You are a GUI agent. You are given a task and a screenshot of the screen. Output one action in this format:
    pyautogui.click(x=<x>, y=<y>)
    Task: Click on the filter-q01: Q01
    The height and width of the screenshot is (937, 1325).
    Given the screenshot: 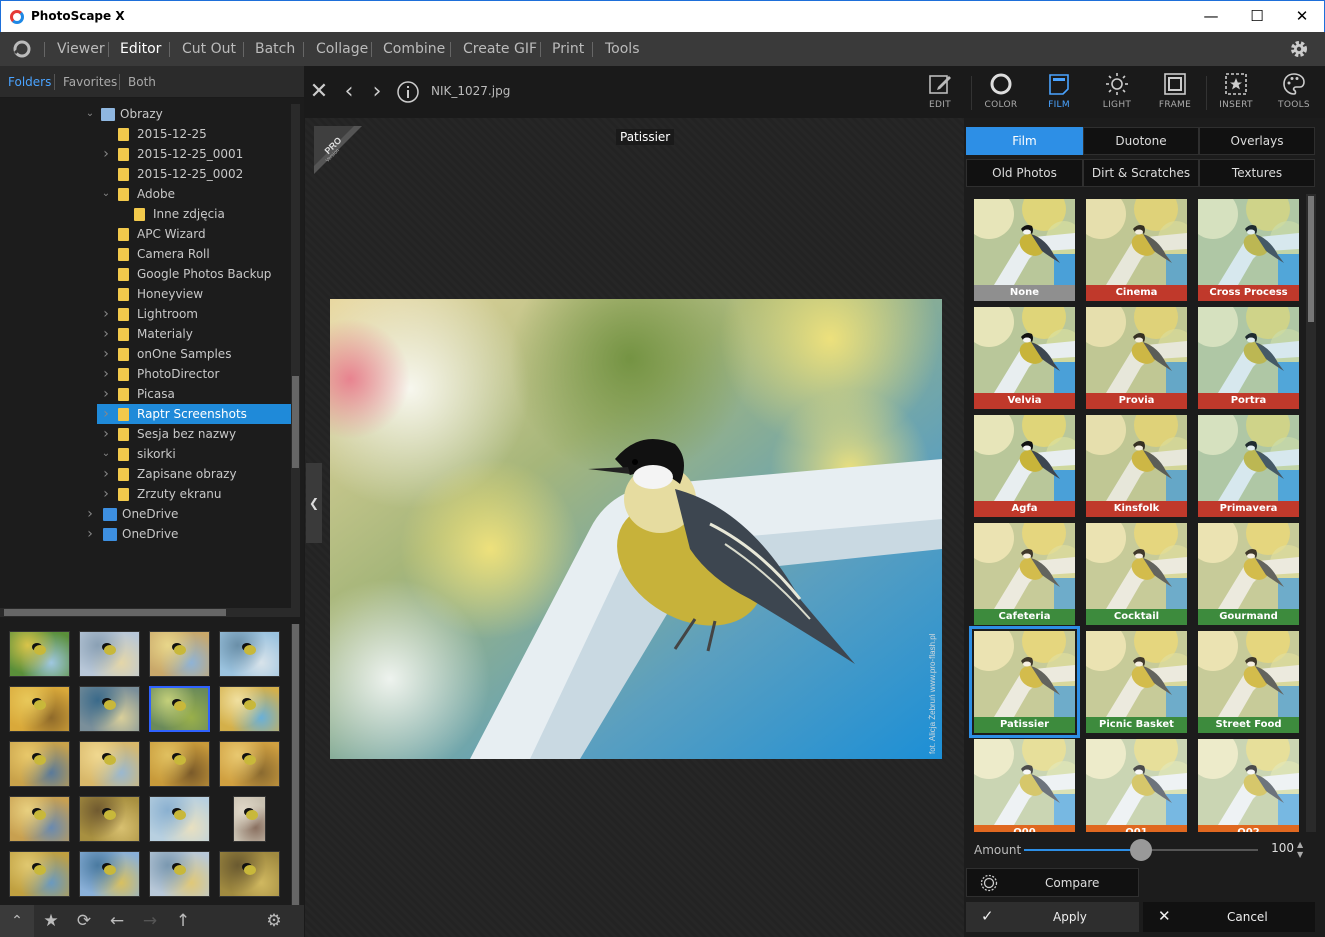 What is the action you would take?
    pyautogui.click(x=1136, y=785)
    